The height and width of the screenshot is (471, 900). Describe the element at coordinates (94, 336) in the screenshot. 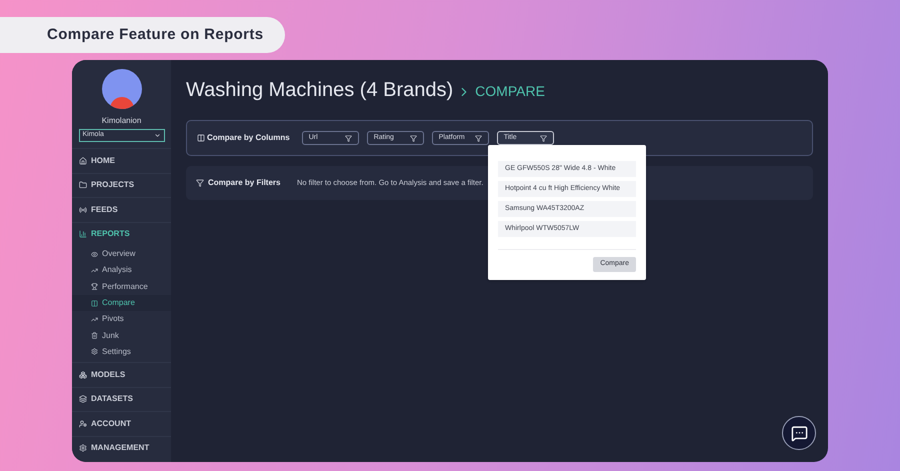

I see `trash-icon` at that location.